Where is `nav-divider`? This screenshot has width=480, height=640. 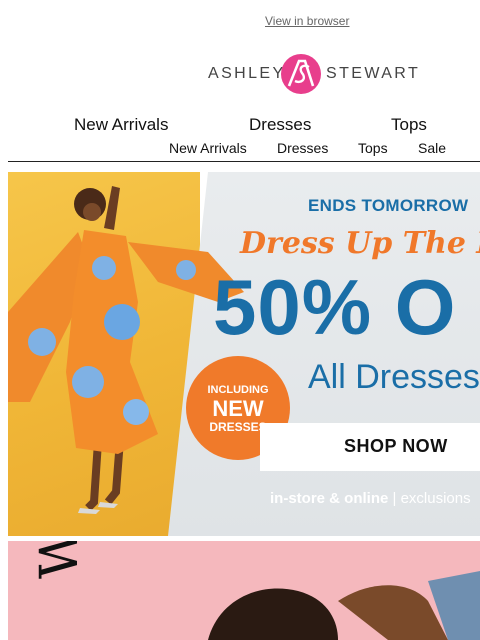
nav-divider is located at coordinates (244, 161).